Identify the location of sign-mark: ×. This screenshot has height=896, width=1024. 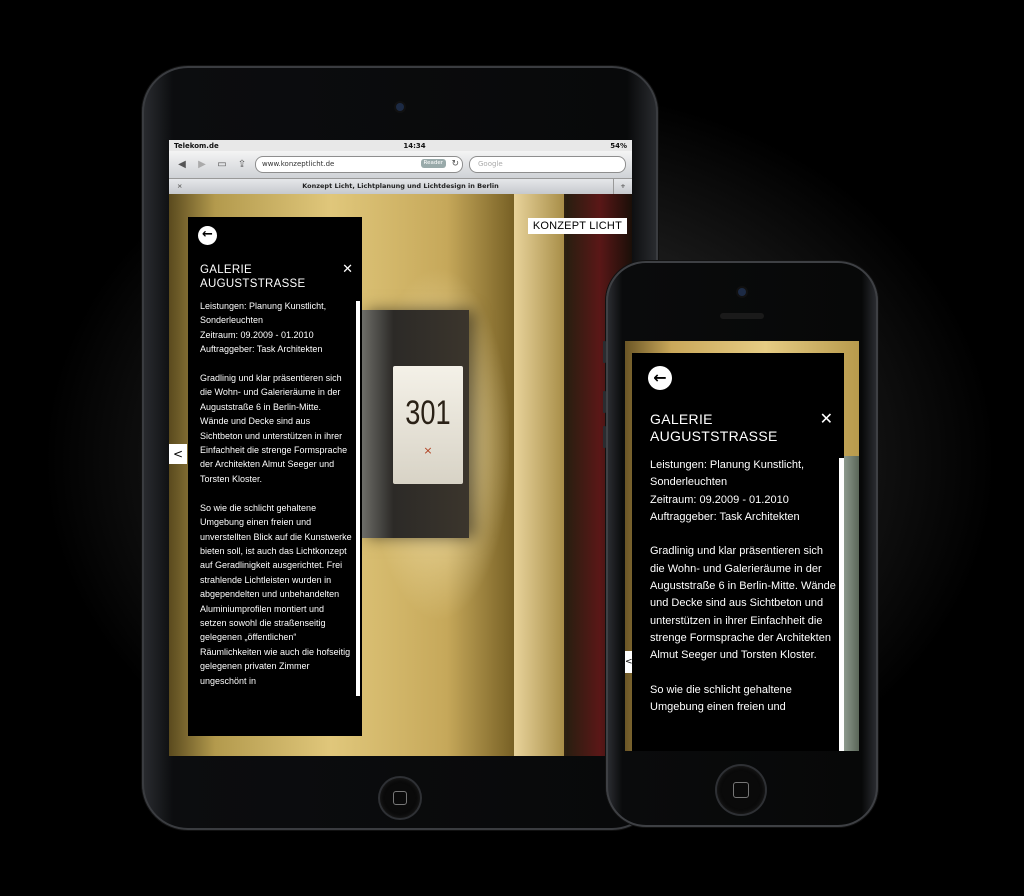
(428, 450).